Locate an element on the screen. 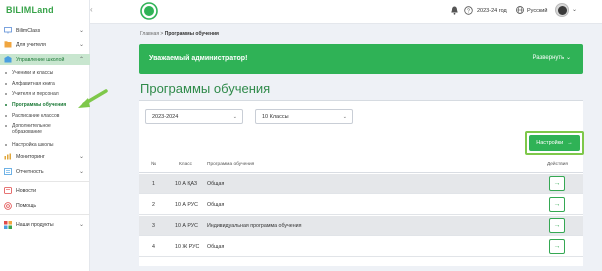 This screenshot has height=271, width=602. table-row: 2 10 А РУС Общая → is located at coordinates (361, 205).